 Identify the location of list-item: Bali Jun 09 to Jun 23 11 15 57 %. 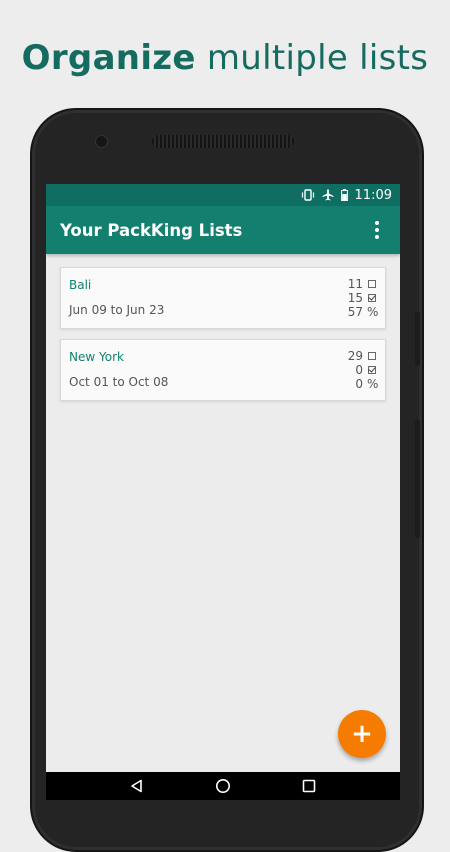
(223, 298).